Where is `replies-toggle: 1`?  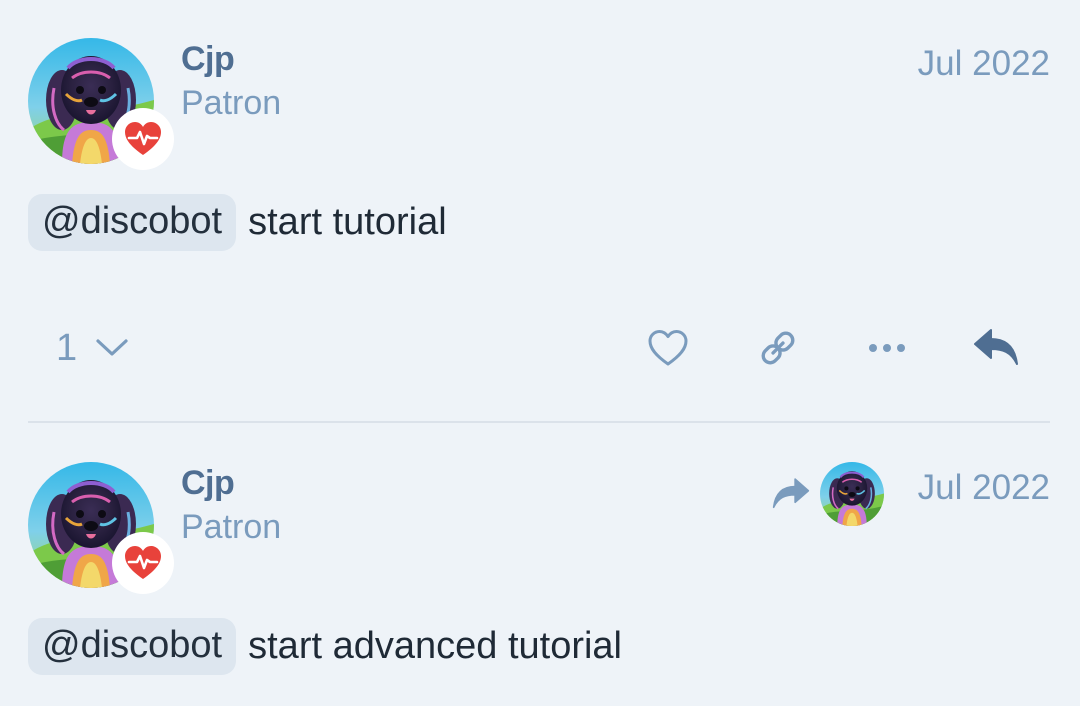 replies-toggle: 1 is located at coordinates (92, 348).